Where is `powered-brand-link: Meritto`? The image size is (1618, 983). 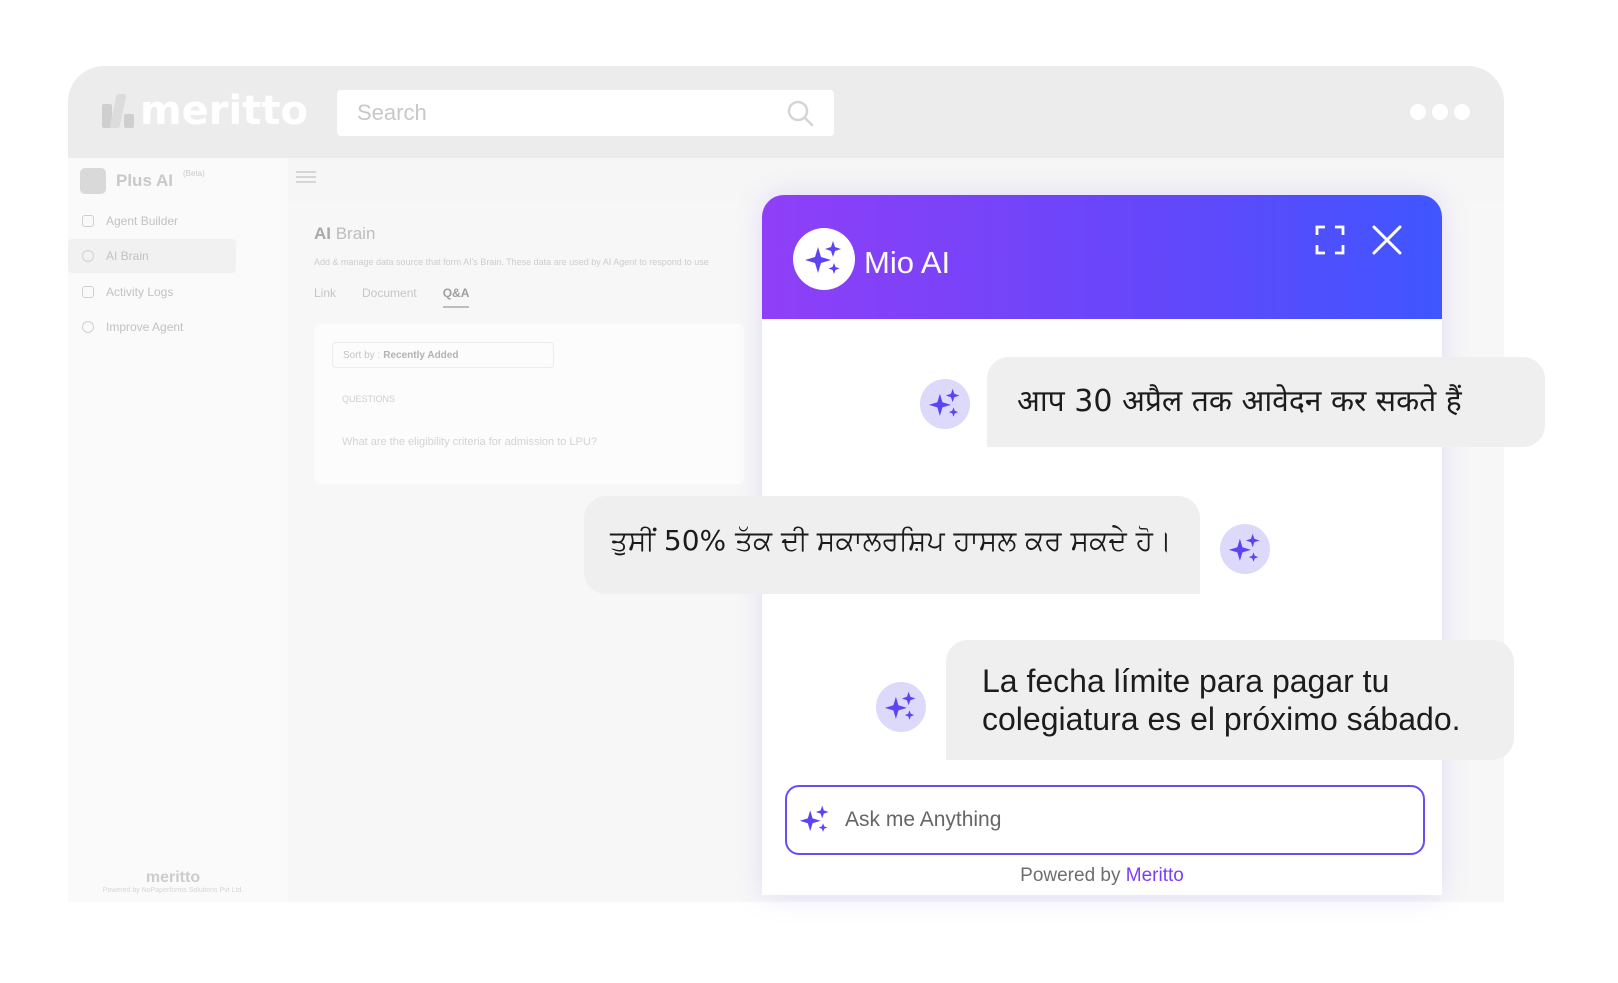
powered-brand-link: Meritto is located at coordinates (1155, 875).